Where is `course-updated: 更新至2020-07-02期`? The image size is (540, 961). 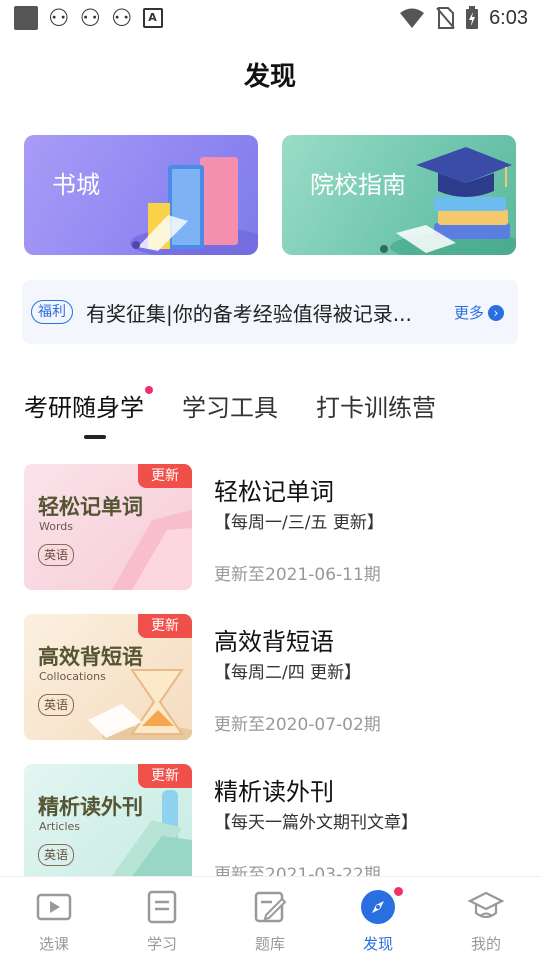 course-updated: 更新至2020-07-02期 is located at coordinates (297, 725).